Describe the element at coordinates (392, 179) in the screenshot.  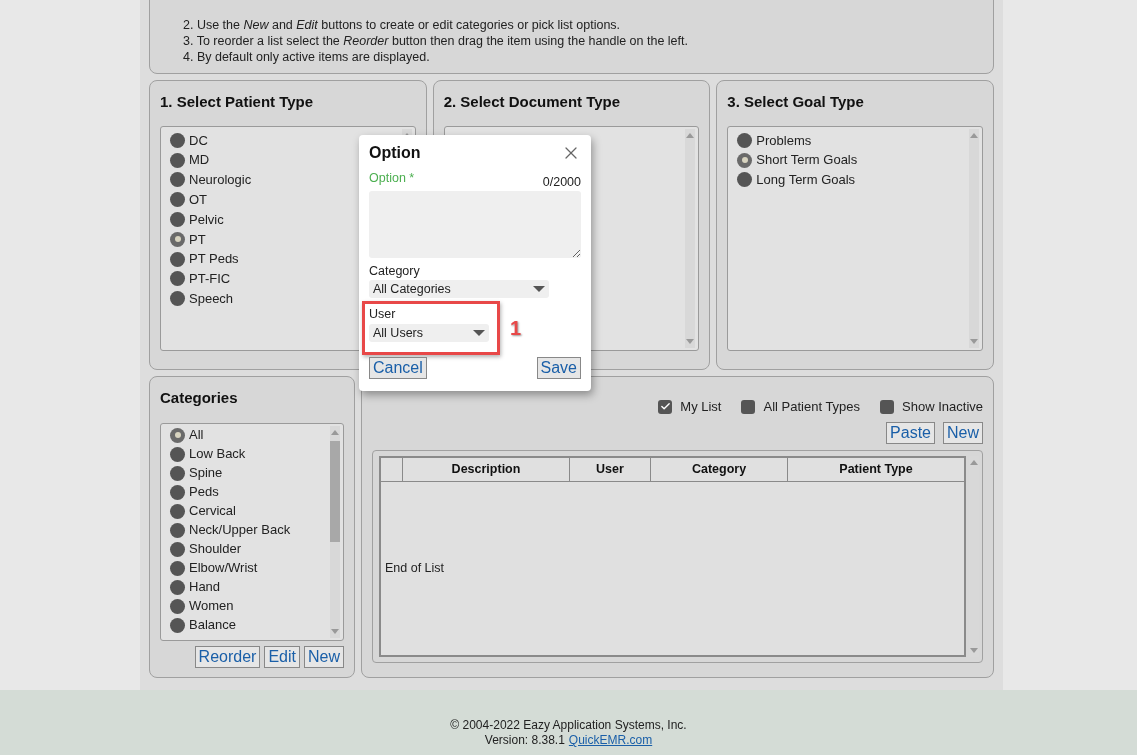
I see `field-label: Option *` at that location.